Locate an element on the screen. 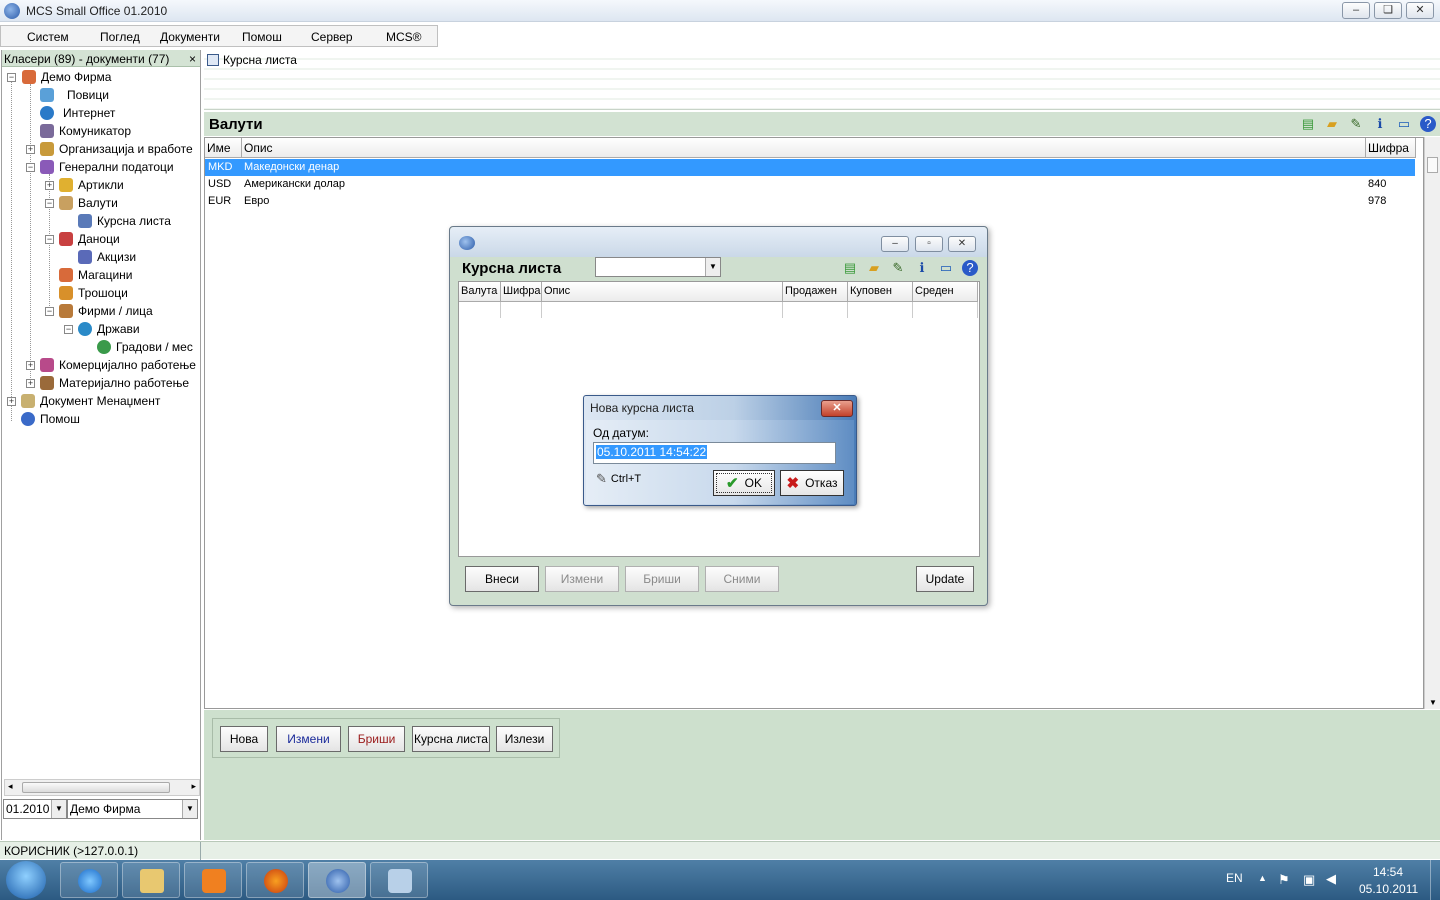  vnesi-button: Внеси is located at coordinates (502, 579).